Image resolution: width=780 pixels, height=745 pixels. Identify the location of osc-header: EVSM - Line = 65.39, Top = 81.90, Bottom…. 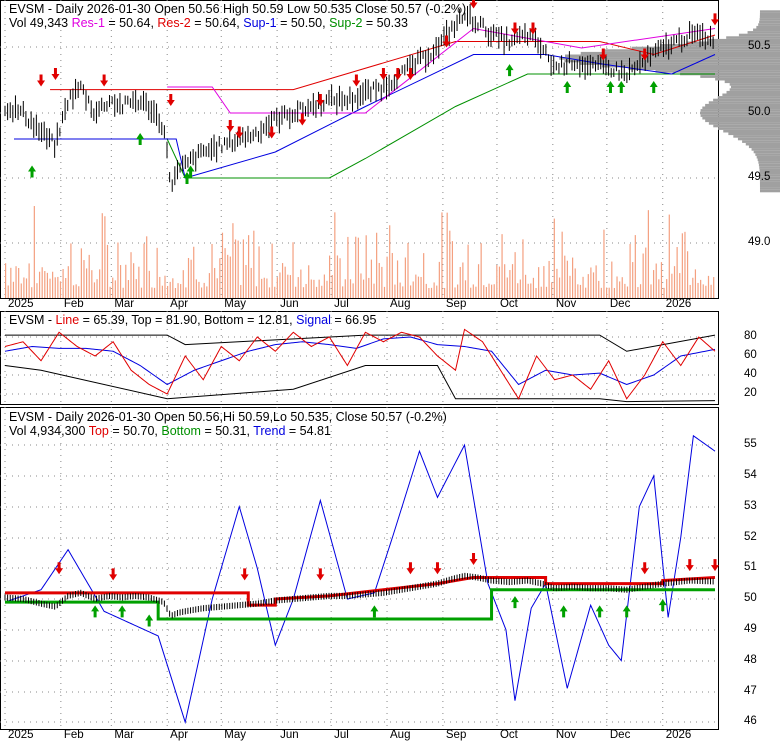
(192, 320).